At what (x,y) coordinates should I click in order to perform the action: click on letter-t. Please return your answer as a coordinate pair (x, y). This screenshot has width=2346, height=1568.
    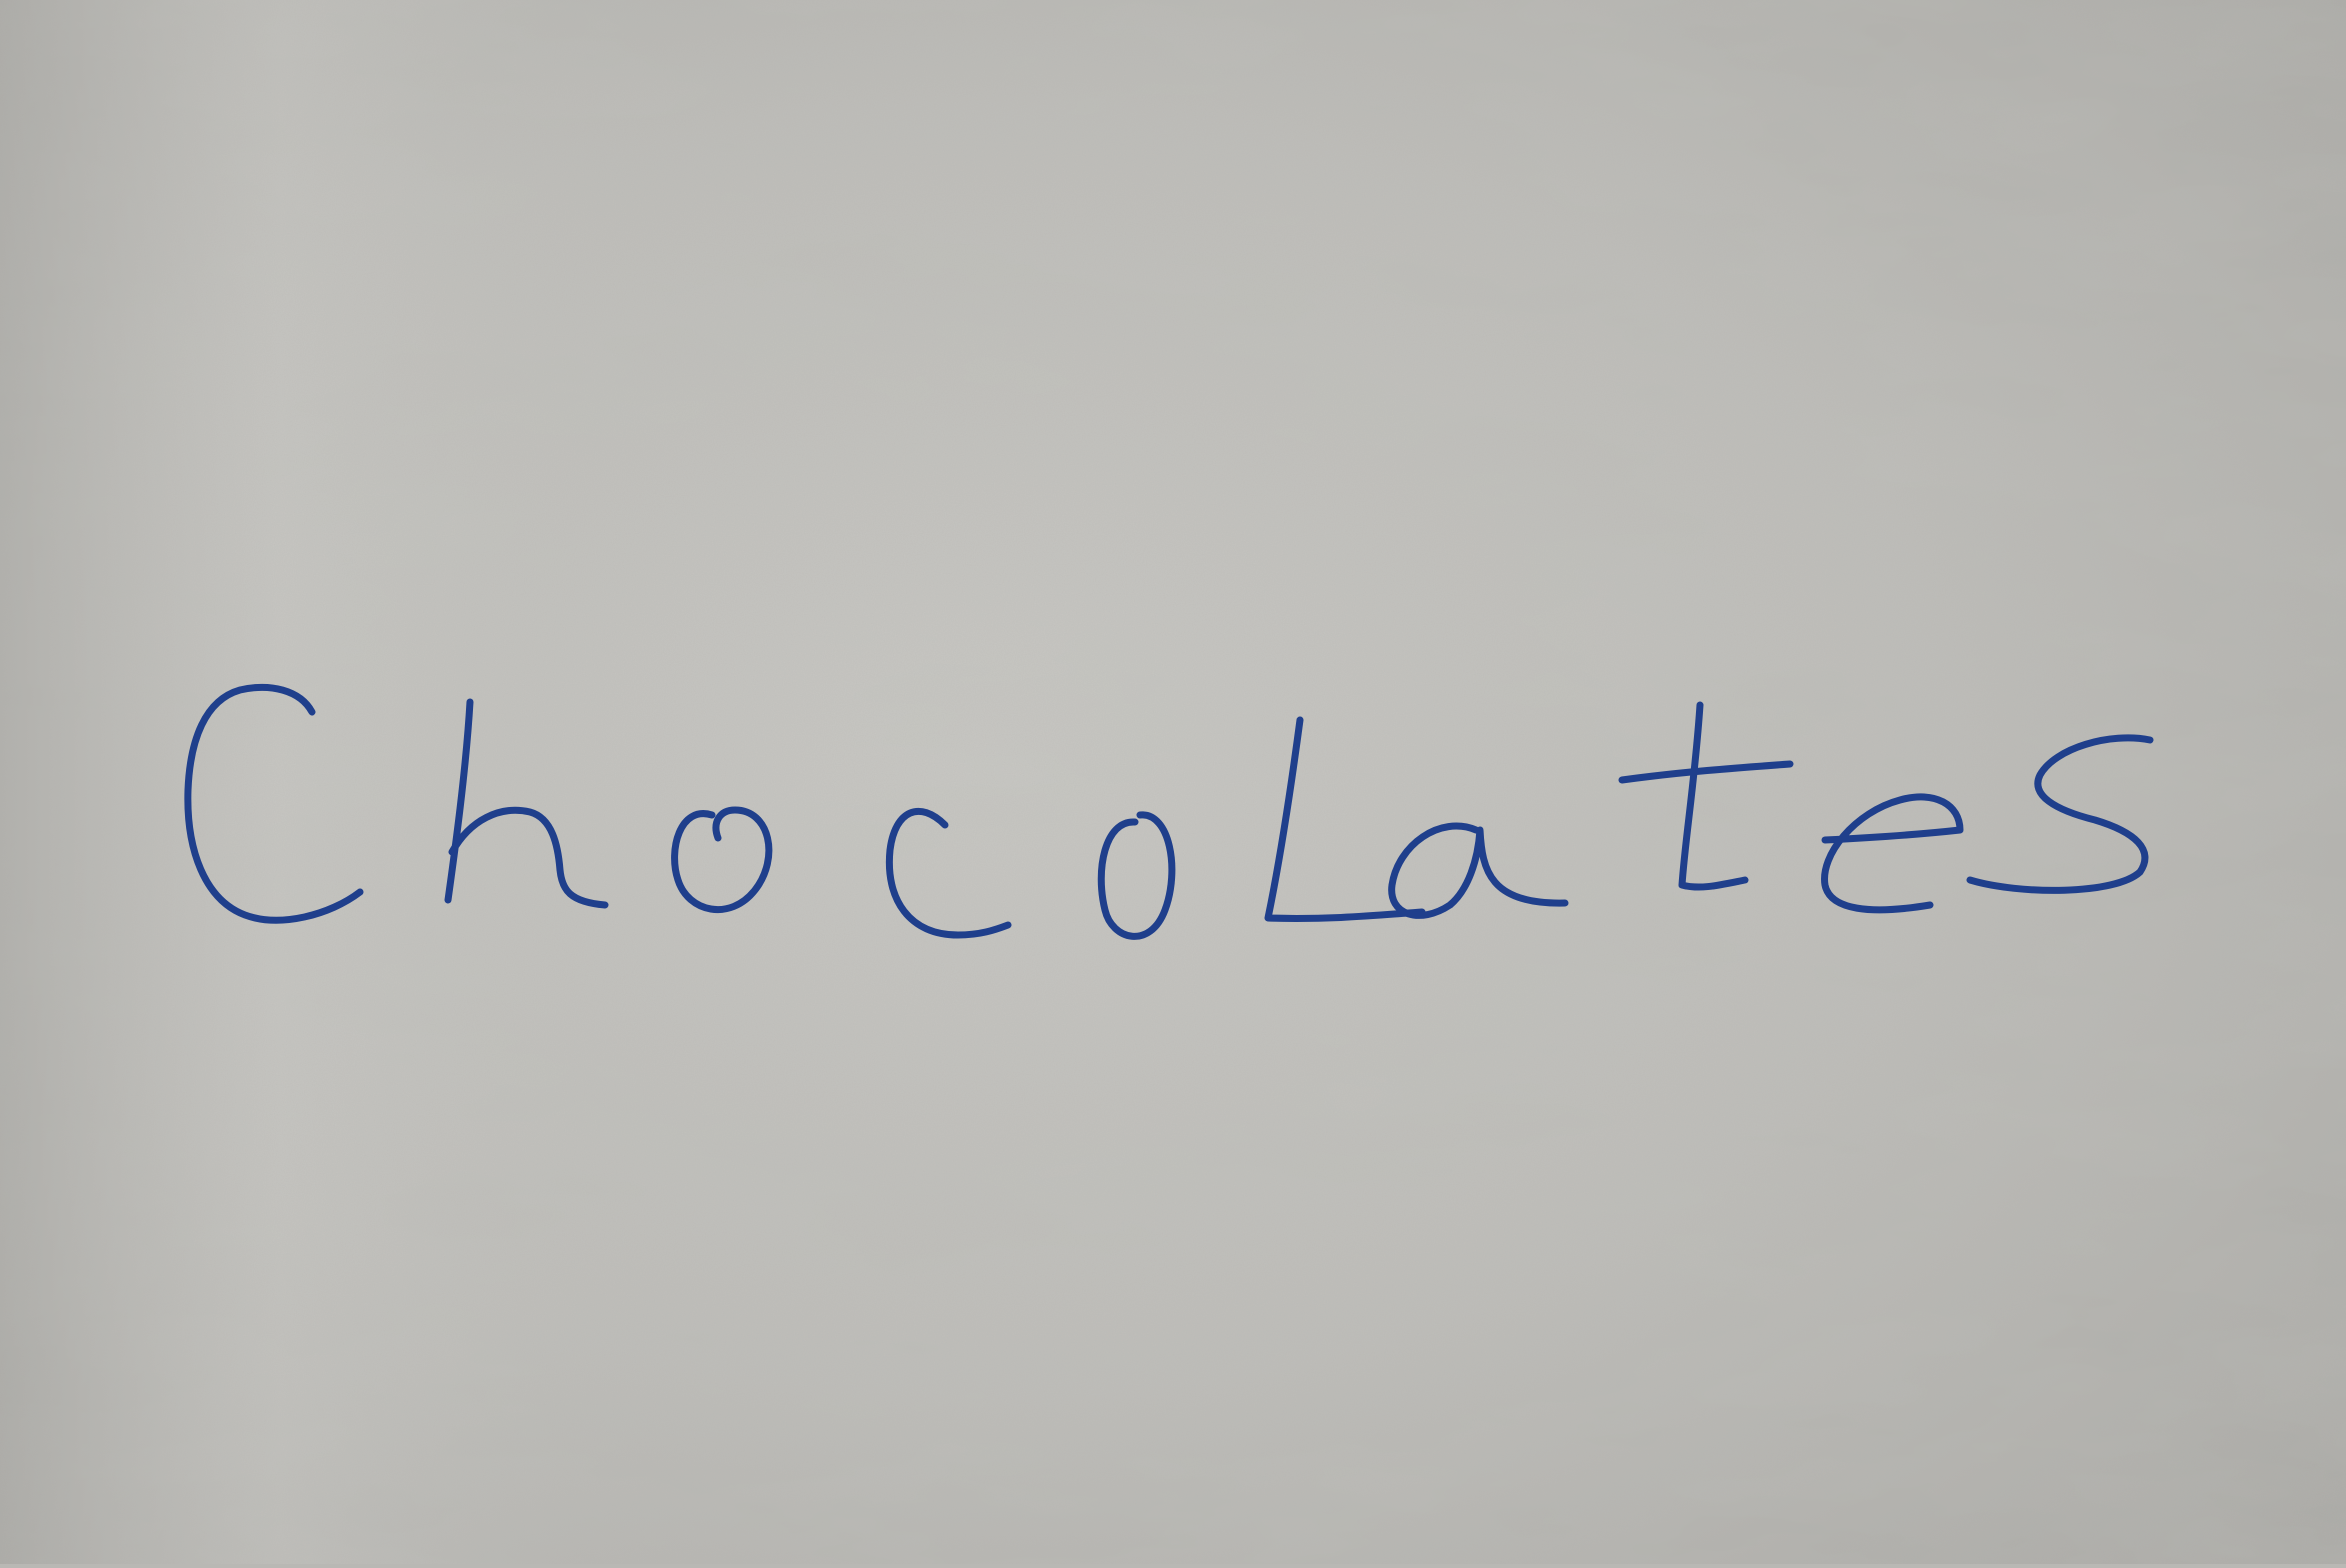
    Looking at the image, I should click on (1706, 796).